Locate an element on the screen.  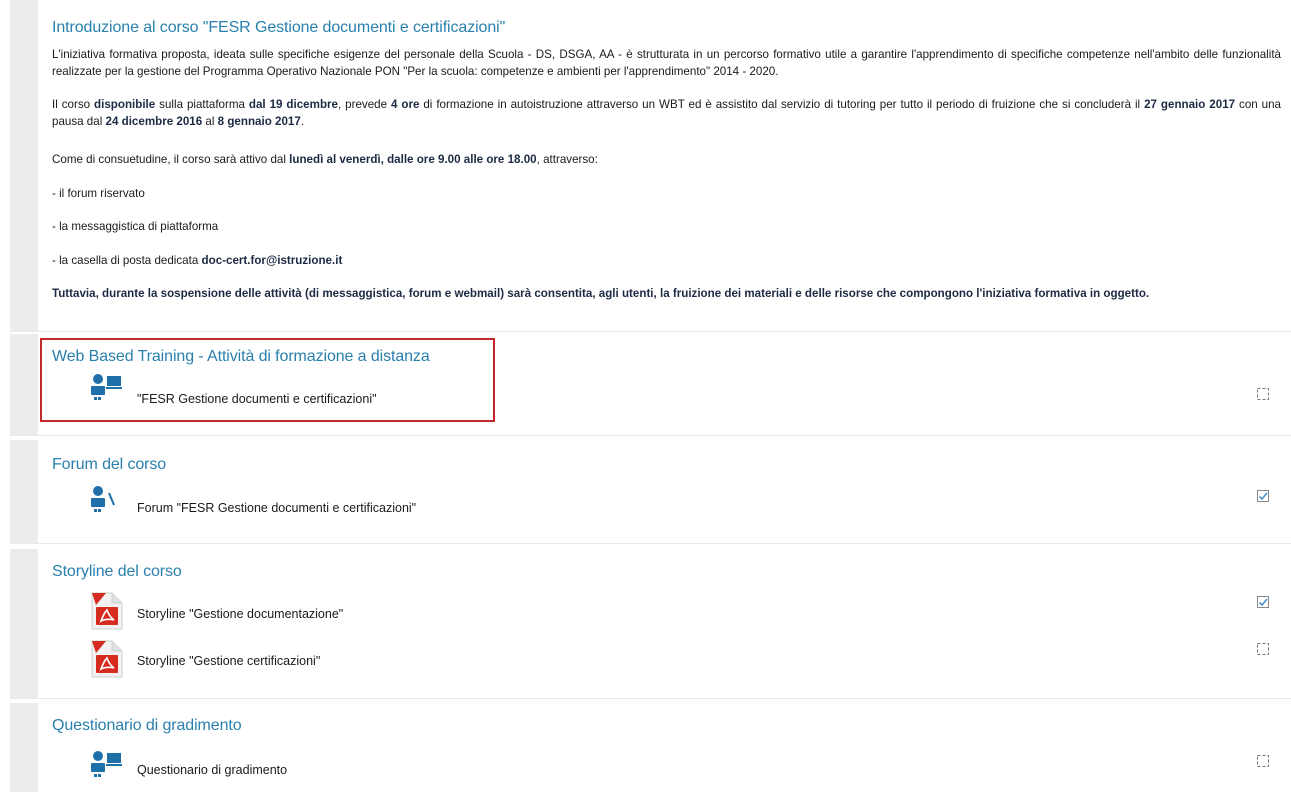
activity-row: Questionario di gradimento is located at coordinates (650, 766).